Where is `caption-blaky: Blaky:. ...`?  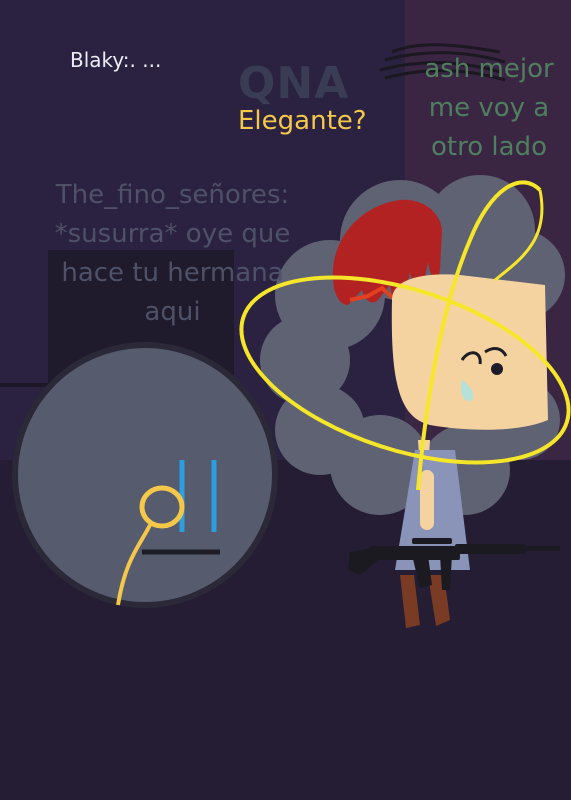 caption-blaky: Blaky:. ... is located at coordinates (116, 60).